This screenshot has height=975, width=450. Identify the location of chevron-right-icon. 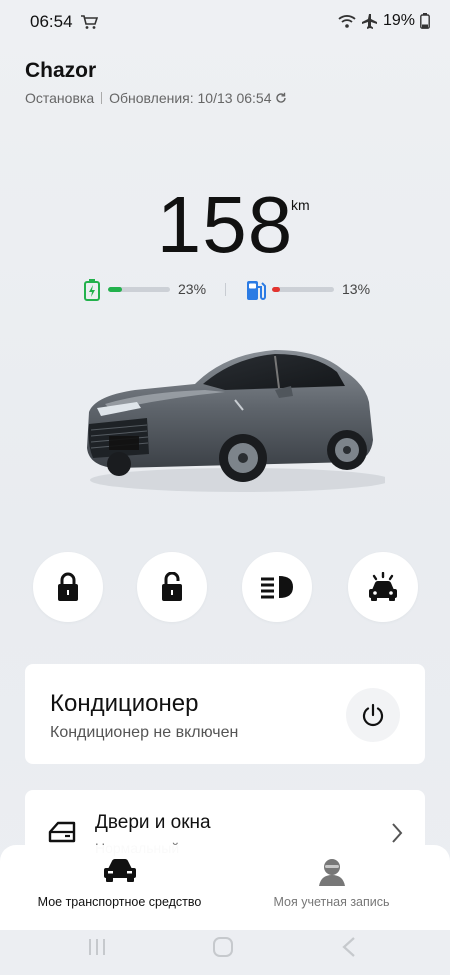
(397, 833).